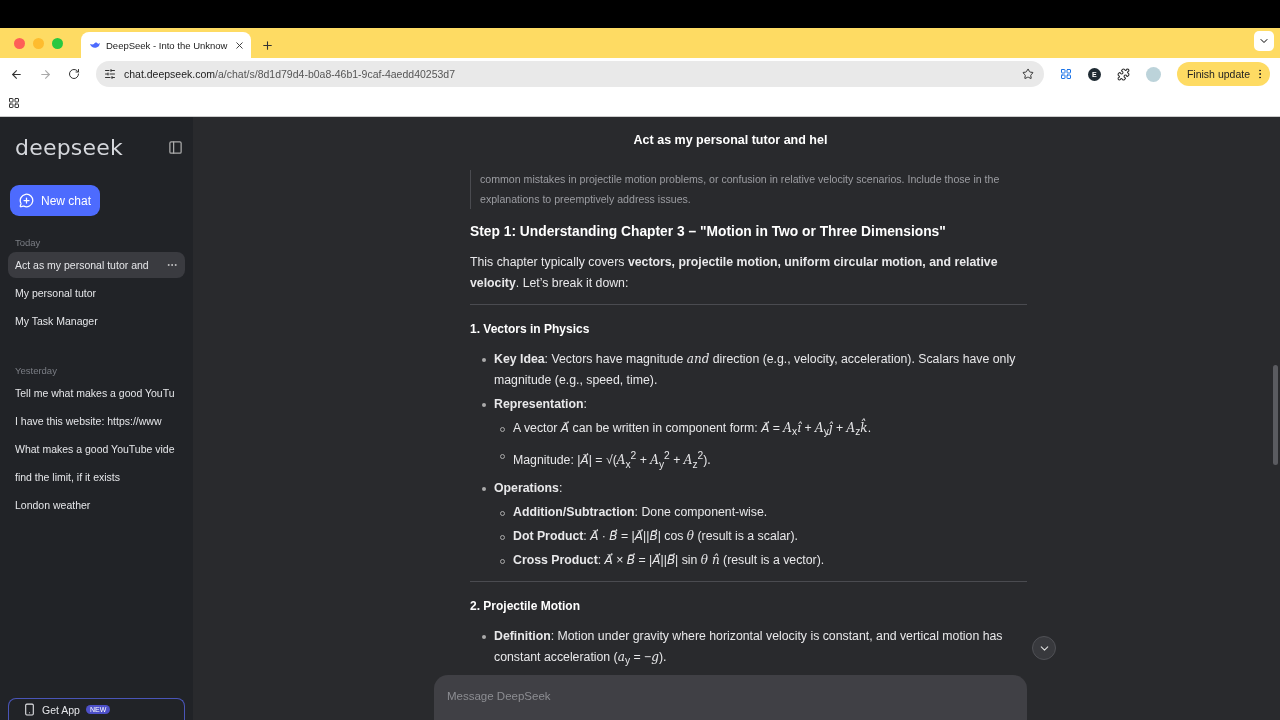 The width and height of the screenshot is (1280, 720). What do you see at coordinates (595, 696) in the screenshot?
I see `message-field: Message DeepSeek` at bounding box center [595, 696].